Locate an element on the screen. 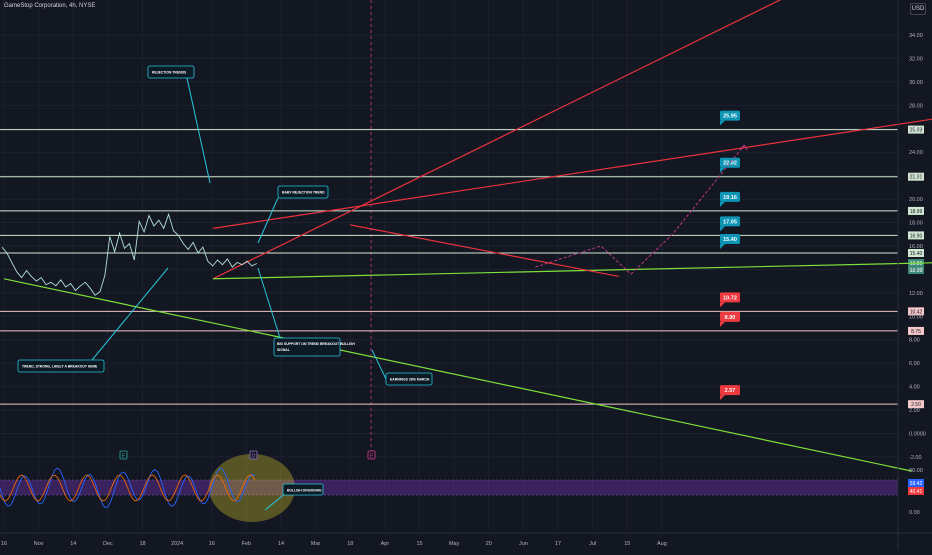 The image size is (932, 555). x-tick-label: May is located at coordinates (454, 544).